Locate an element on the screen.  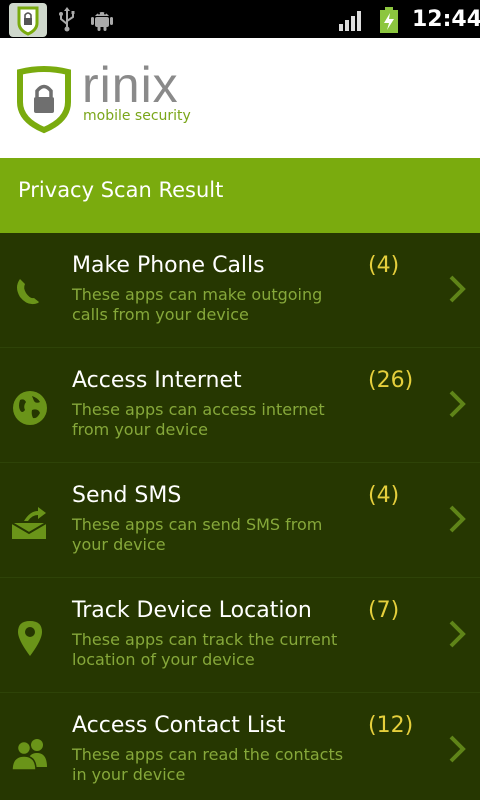
logo-tagline: mobile security is located at coordinates (137, 116).